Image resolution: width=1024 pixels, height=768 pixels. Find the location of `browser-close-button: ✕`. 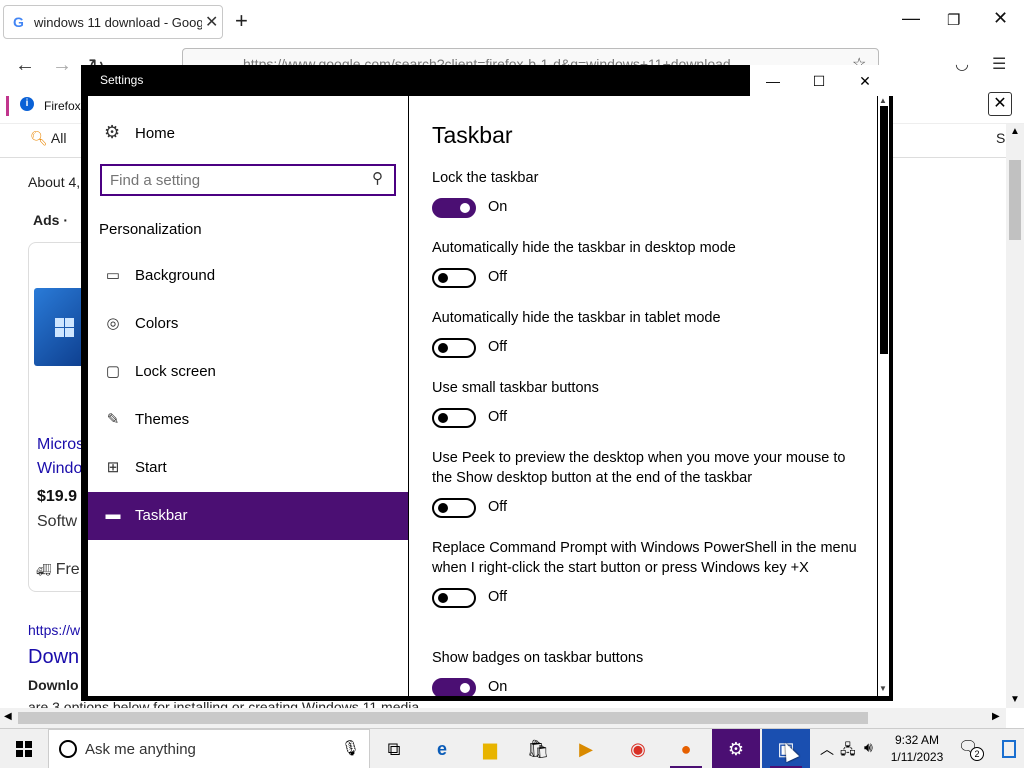

browser-close-button: ✕ is located at coordinates (1000, 18).